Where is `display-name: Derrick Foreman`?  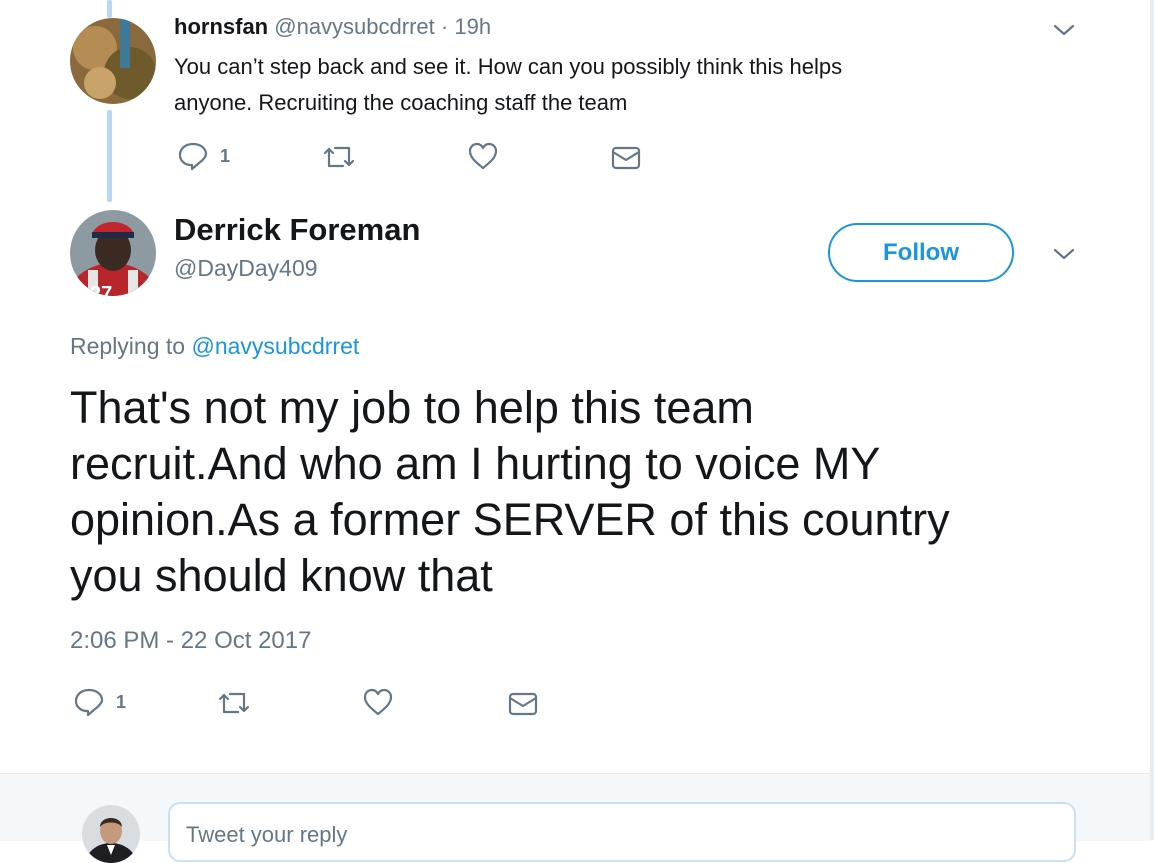 display-name: Derrick Foreman is located at coordinates (297, 230).